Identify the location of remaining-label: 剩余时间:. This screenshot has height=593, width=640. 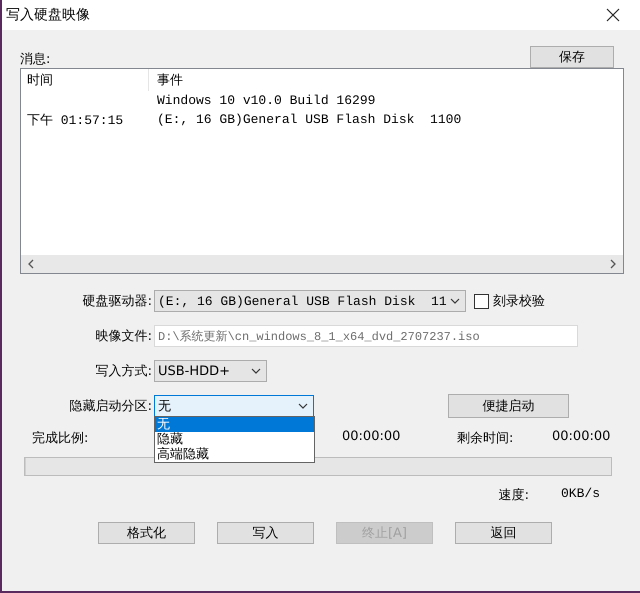
(485, 438).